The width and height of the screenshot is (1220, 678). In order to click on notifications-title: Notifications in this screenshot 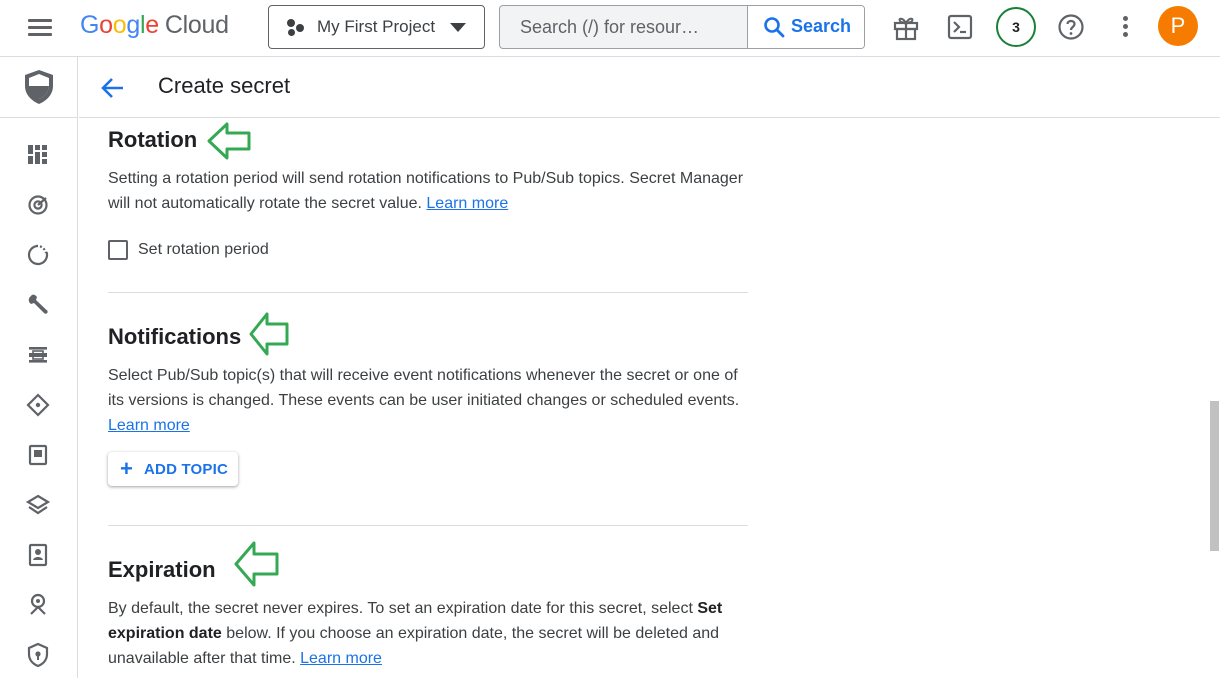, I will do `click(175, 336)`.